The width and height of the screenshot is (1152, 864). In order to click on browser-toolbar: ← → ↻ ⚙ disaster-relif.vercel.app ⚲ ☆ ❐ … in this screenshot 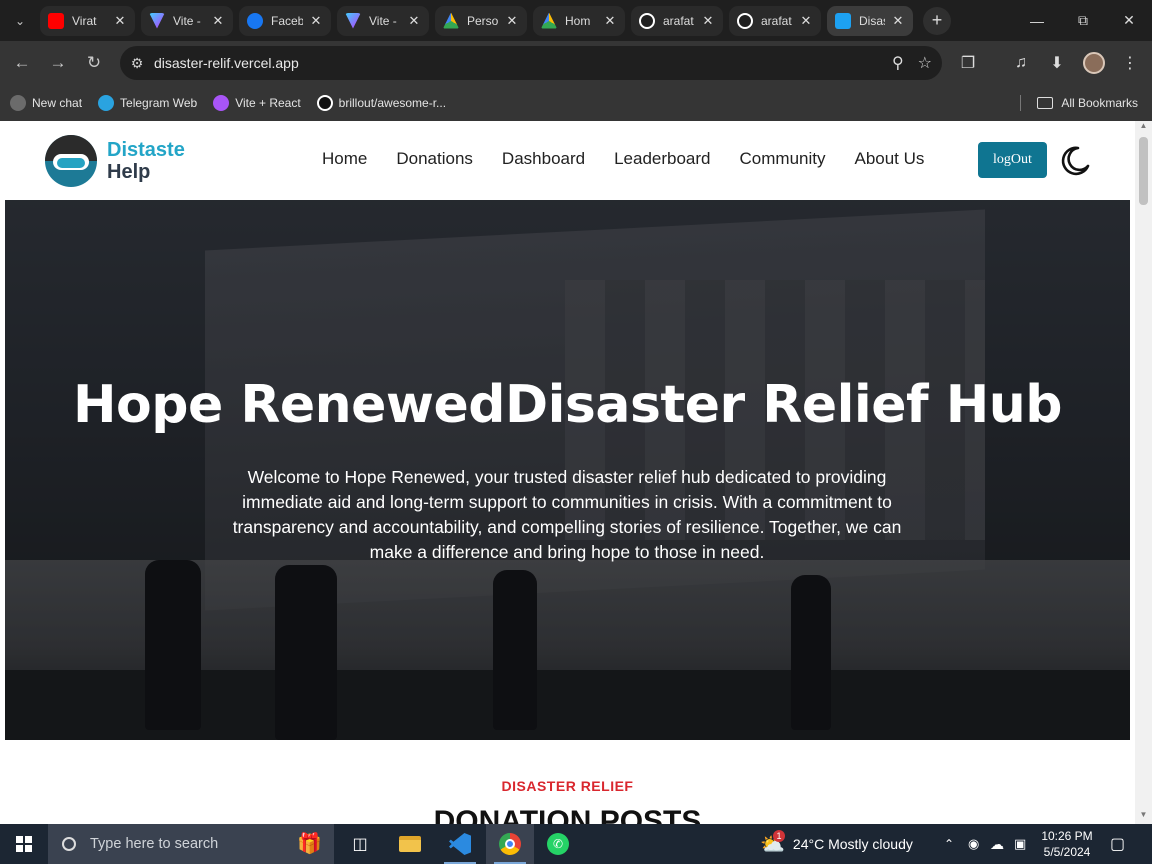, I will do `click(576, 63)`.